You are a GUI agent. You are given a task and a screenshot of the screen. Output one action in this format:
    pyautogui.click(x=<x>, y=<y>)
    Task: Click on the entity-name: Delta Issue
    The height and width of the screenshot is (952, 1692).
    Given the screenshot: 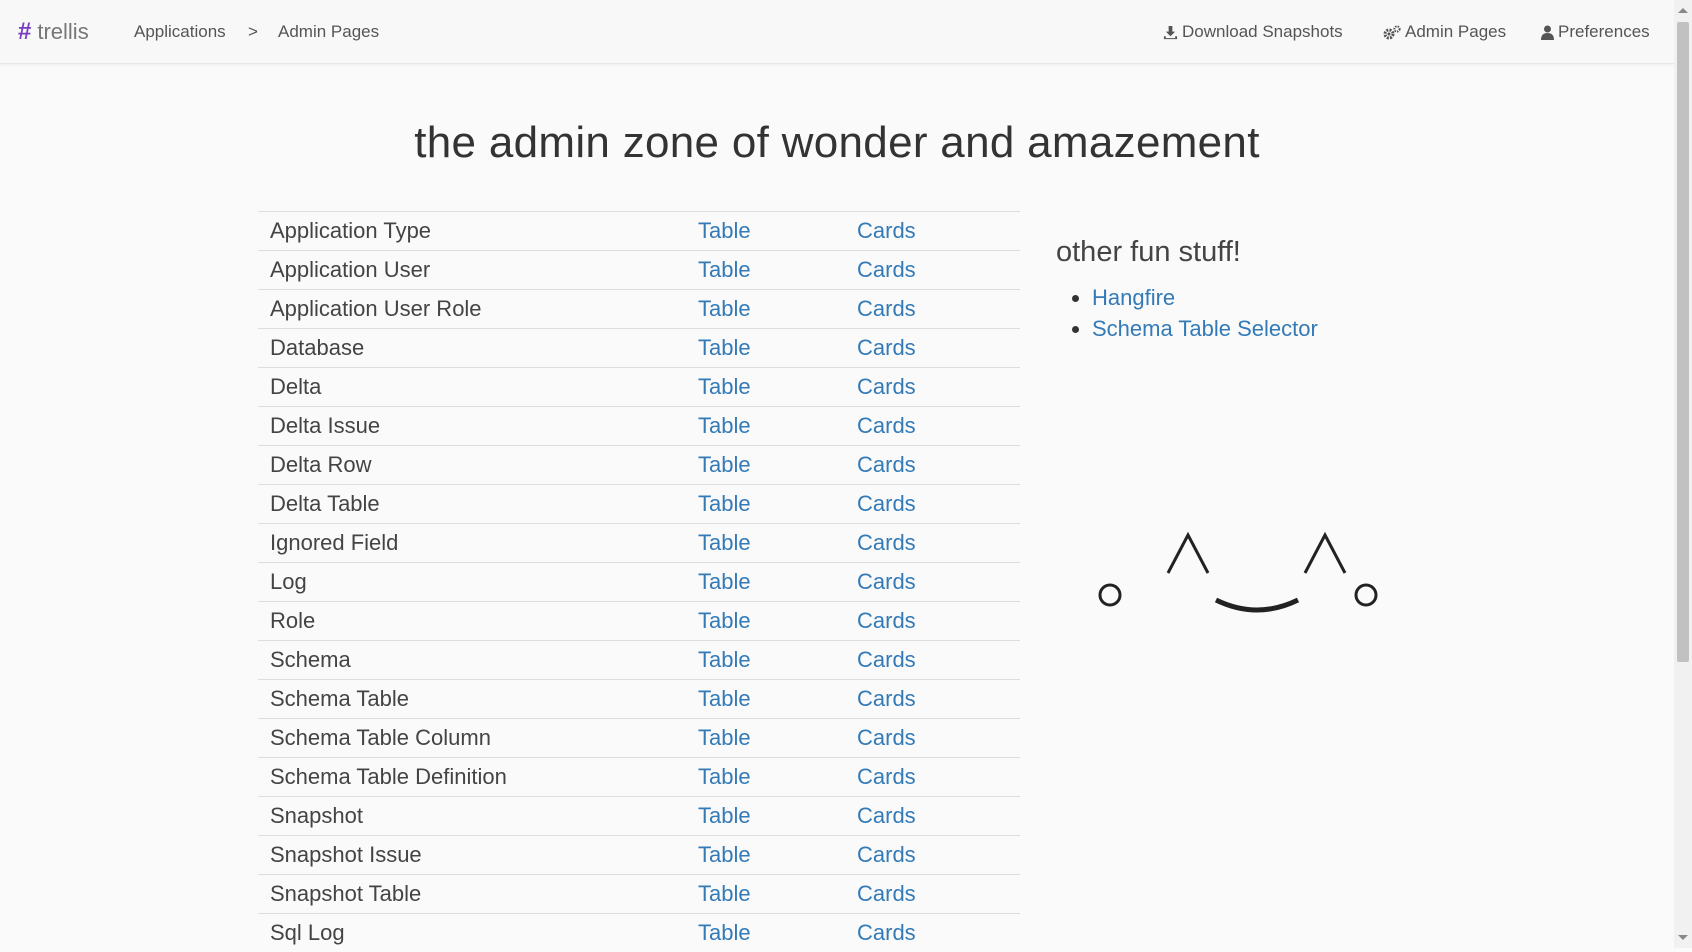 What is the action you would take?
    pyautogui.click(x=478, y=426)
    